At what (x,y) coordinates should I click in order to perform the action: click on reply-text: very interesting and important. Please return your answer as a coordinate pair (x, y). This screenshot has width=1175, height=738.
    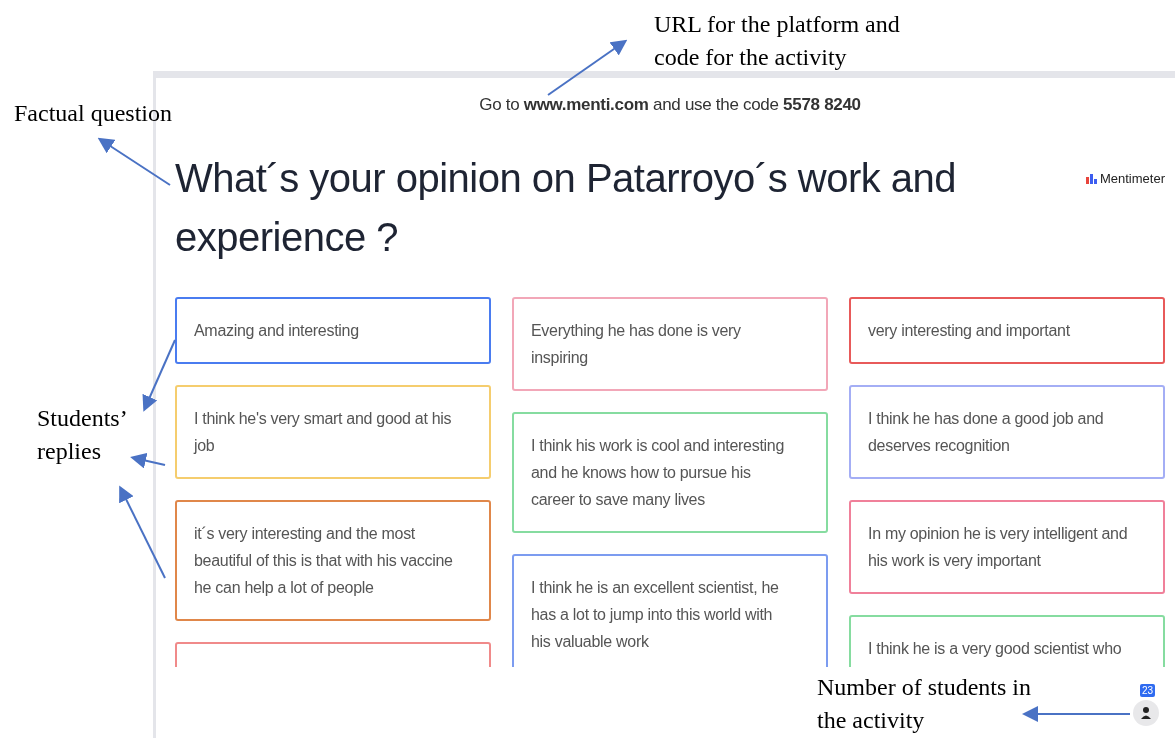
    Looking at the image, I should click on (969, 331).